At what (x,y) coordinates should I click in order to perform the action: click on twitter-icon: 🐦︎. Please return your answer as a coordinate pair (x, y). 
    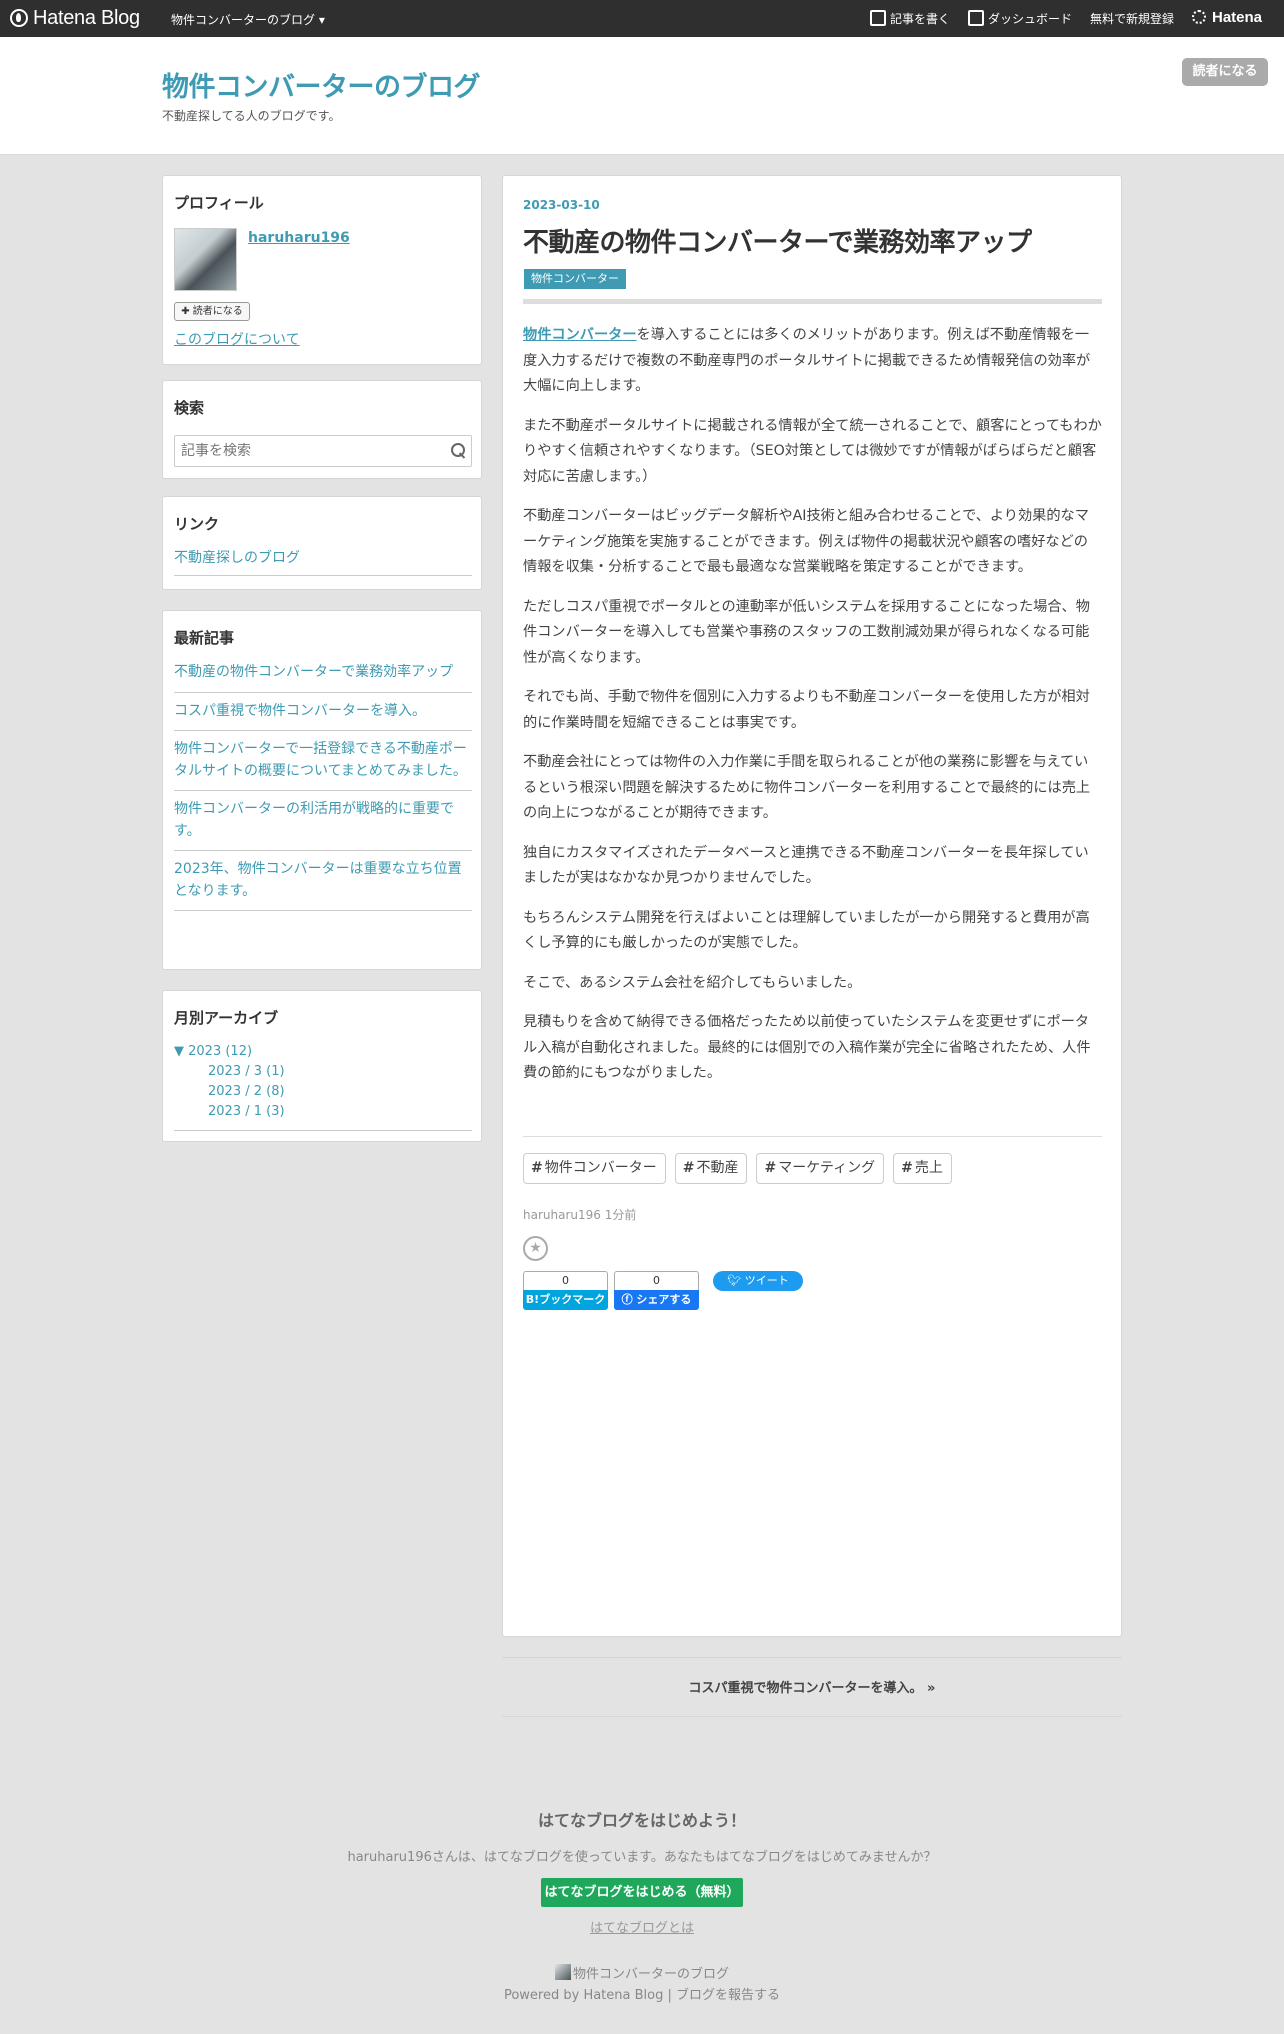
    Looking at the image, I should click on (734, 1280).